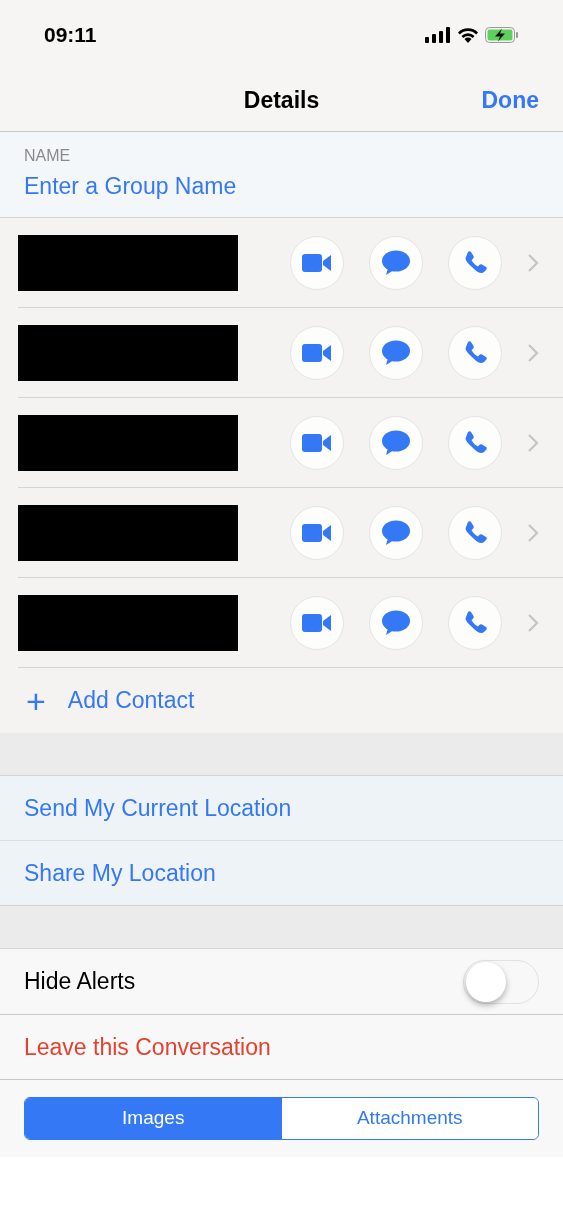  I want to click on page-title: Details, so click(281, 101).